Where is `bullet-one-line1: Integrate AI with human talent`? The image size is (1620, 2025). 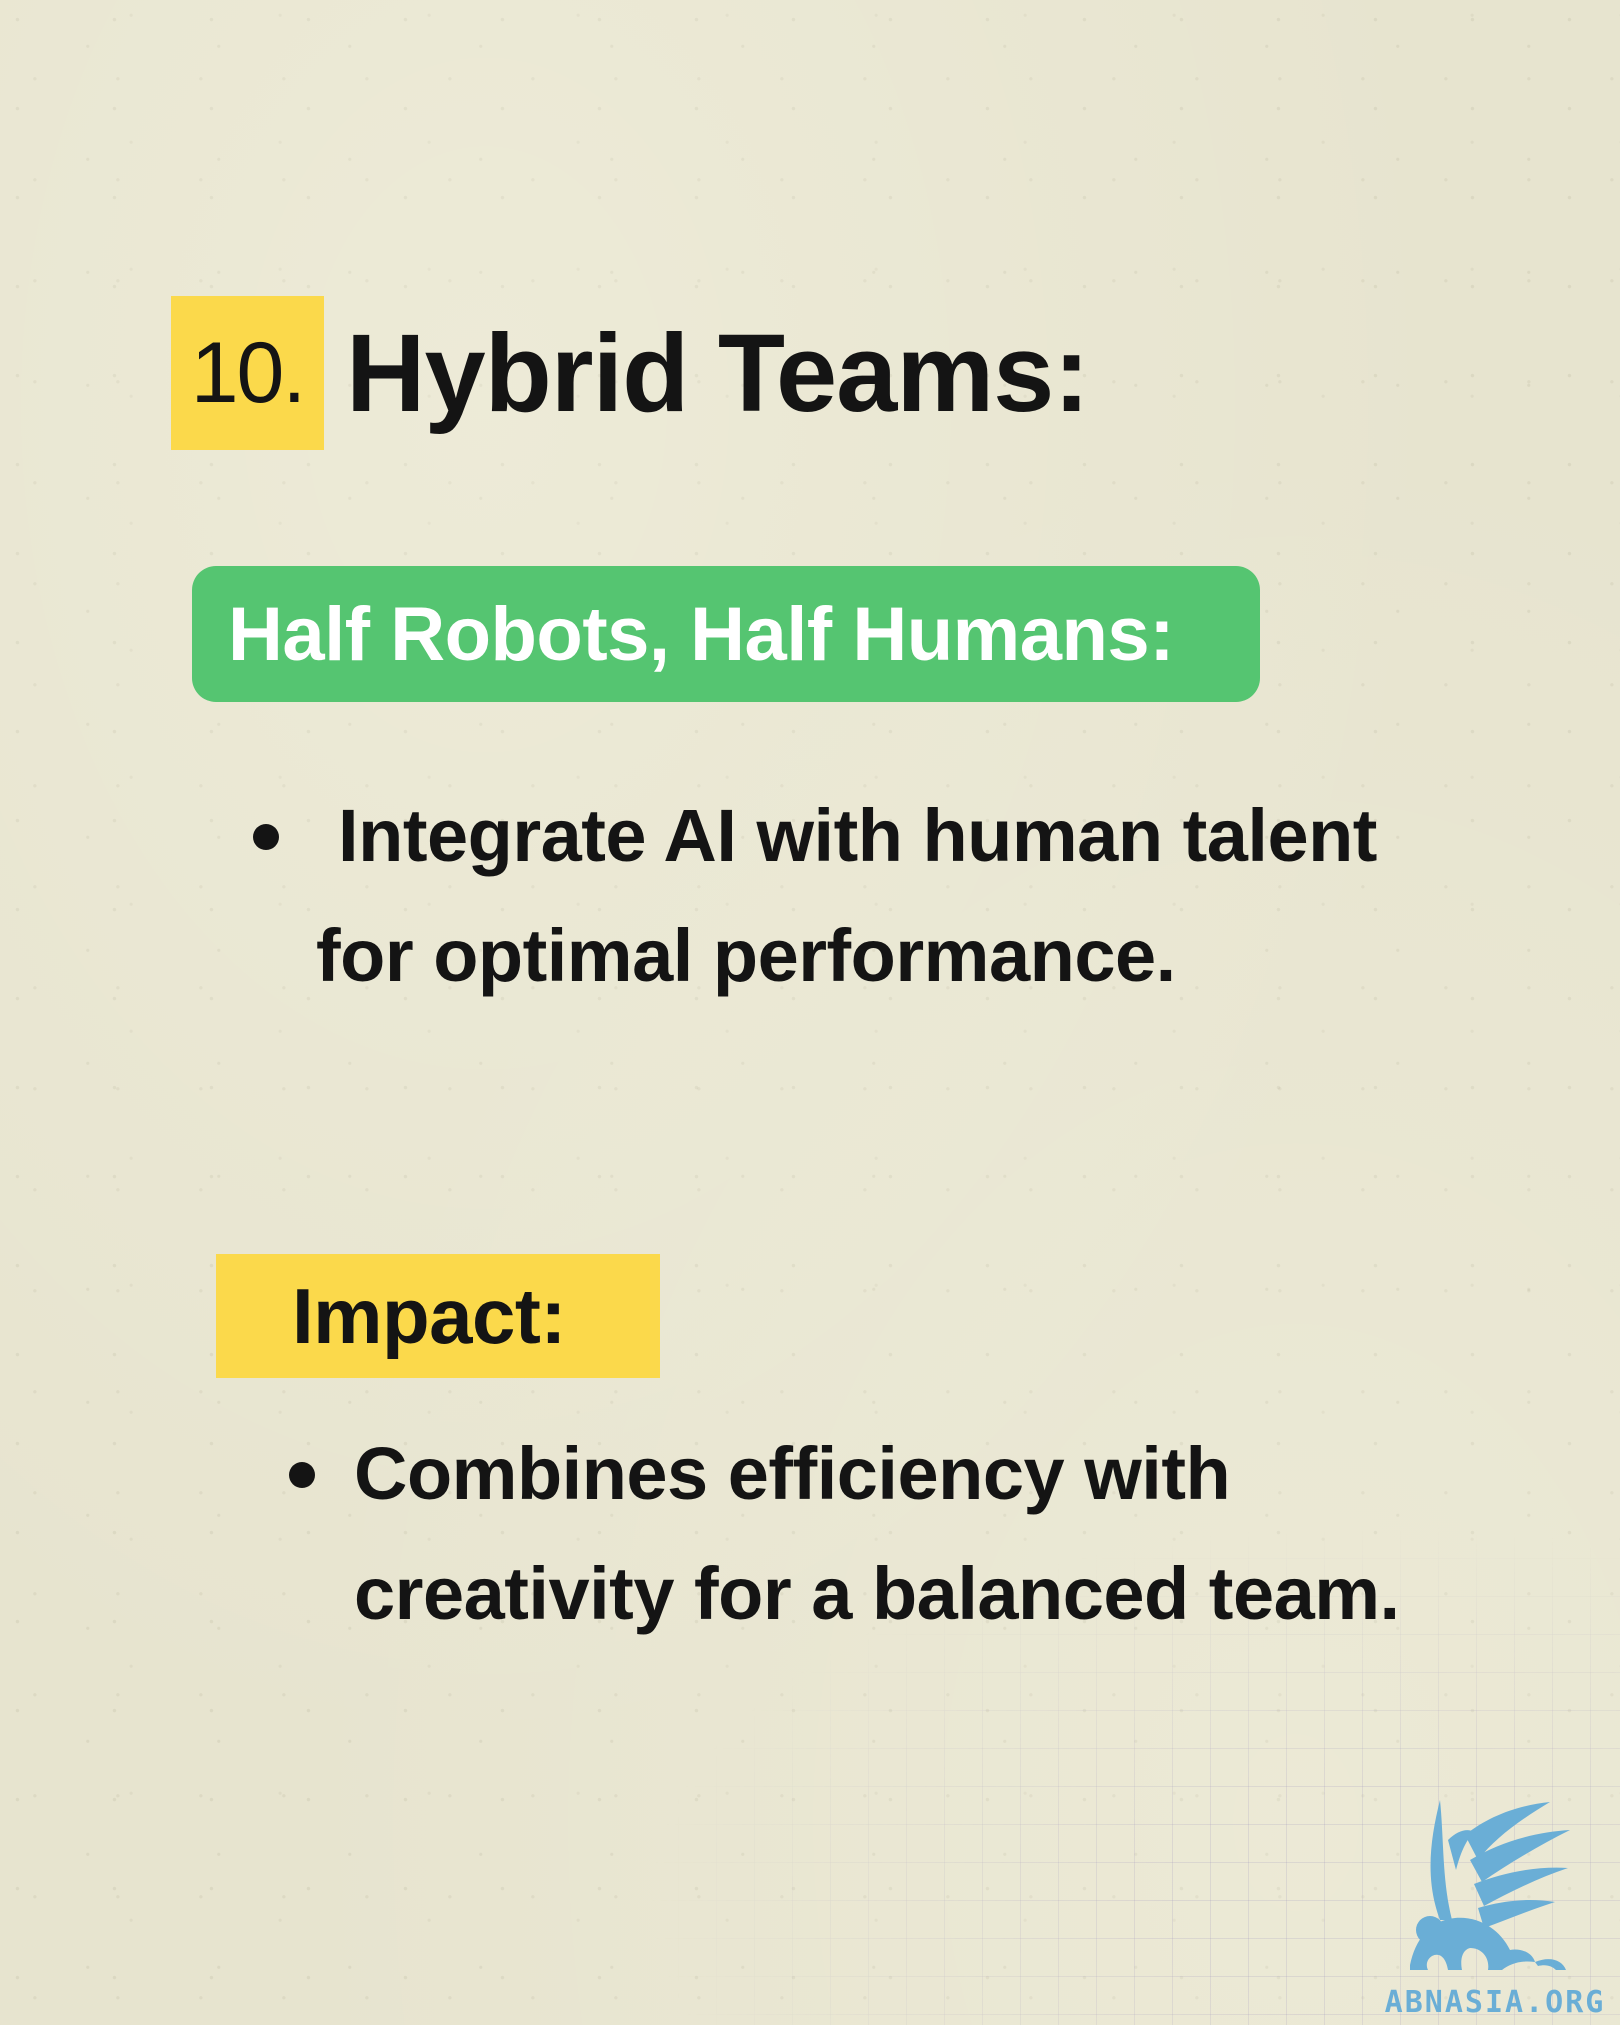
bullet-one-line1: Integrate AI with human talent is located at coordinates (847, 835).